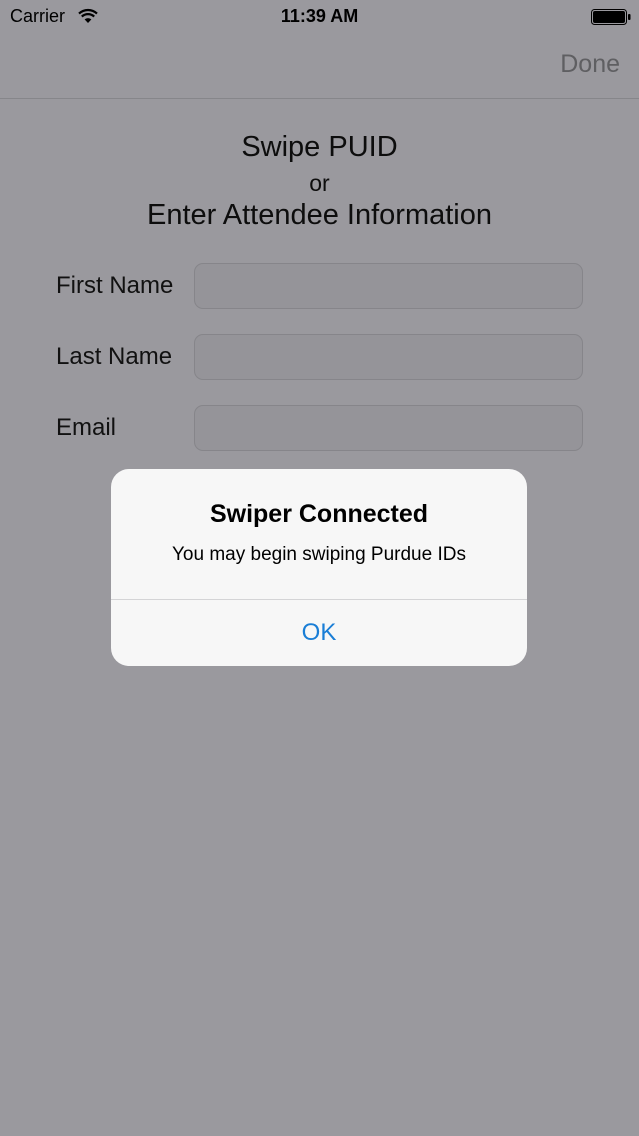  I want to click on header-swipe-puid: Swipe PUID, so click(319, 147).